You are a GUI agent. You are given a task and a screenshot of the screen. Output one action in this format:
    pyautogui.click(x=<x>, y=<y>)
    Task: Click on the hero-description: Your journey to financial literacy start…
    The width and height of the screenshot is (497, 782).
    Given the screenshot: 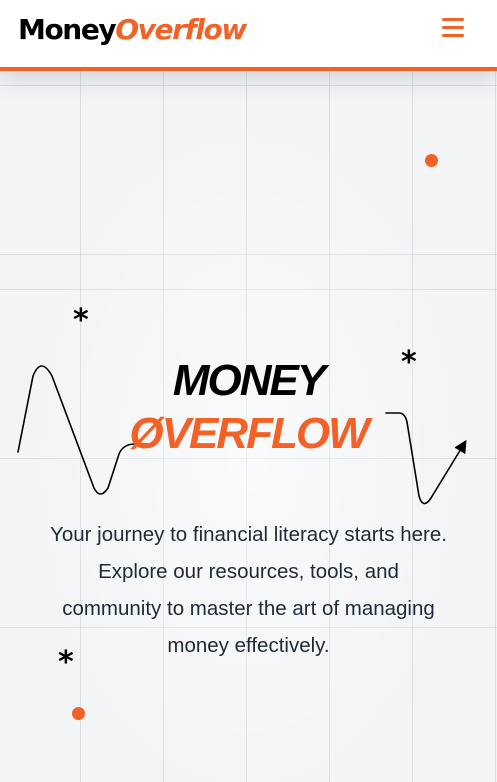 What is the action you would take?
    pyautogui.click(x=248, y=590)
    